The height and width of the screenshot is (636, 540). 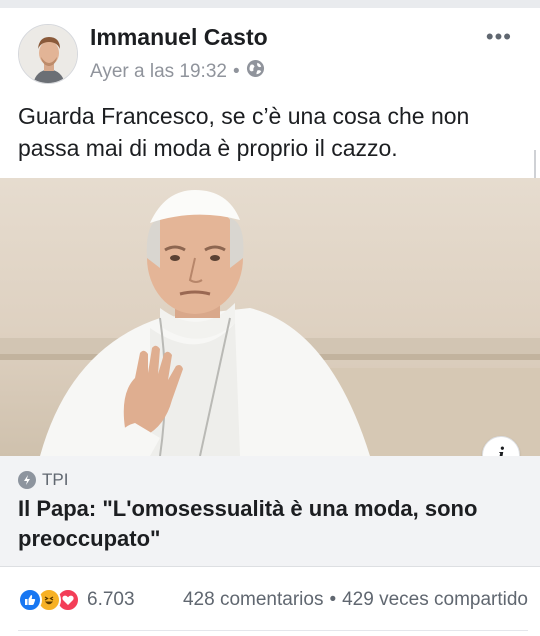 What do you see at coordinates (435, 600) in the screenshot?
I see `shares-count: 429 veces compartido` at bounding box center [435, 600].